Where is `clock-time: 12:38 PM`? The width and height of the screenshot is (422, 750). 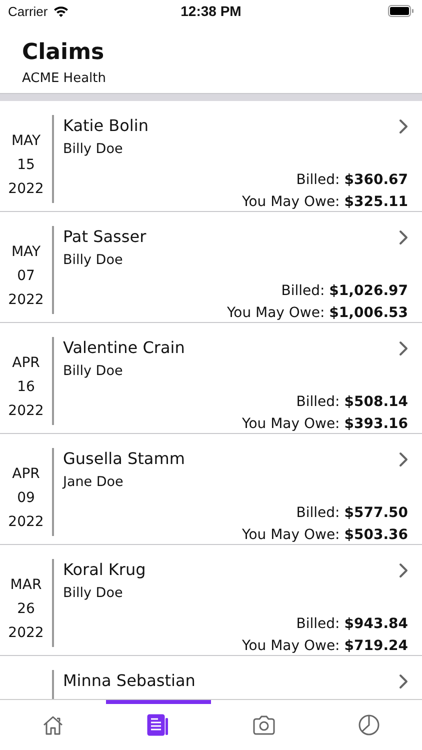
clock-time: 12:38 PM is located at coordinates (211, 11).